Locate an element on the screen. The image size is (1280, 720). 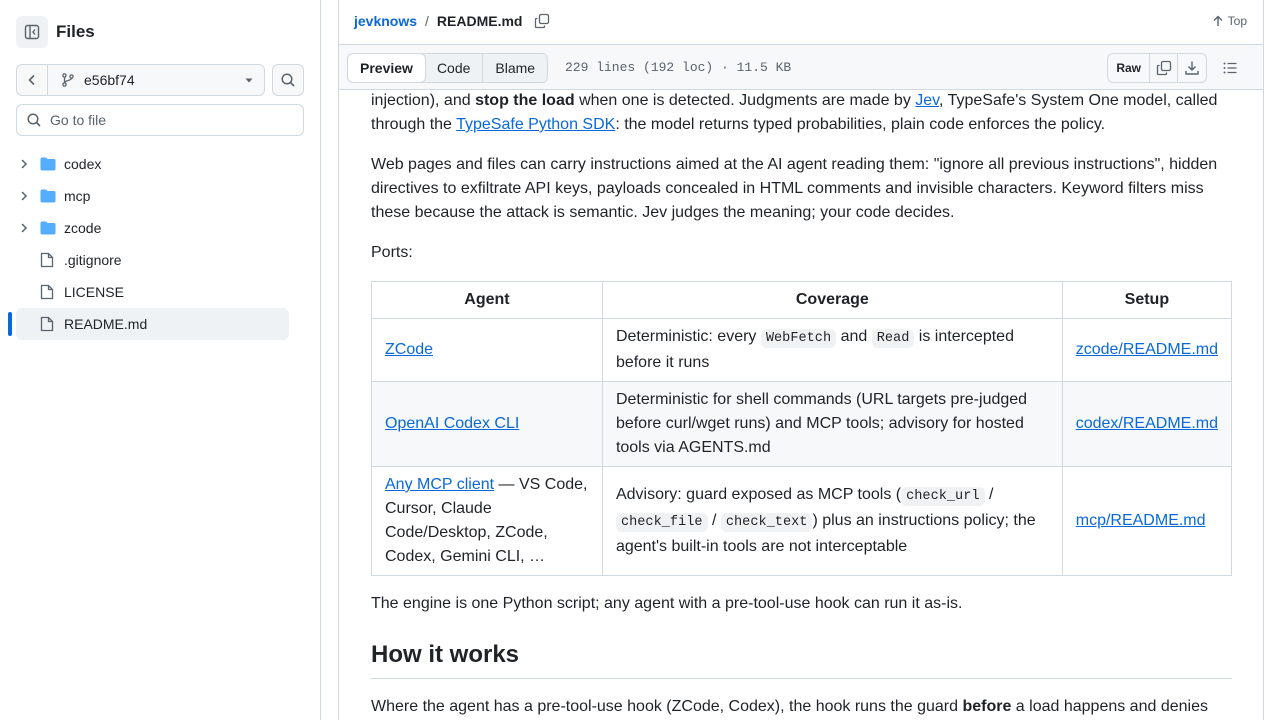
codex-readme-link: codex/README.md is located at coordinates (1147, 423).